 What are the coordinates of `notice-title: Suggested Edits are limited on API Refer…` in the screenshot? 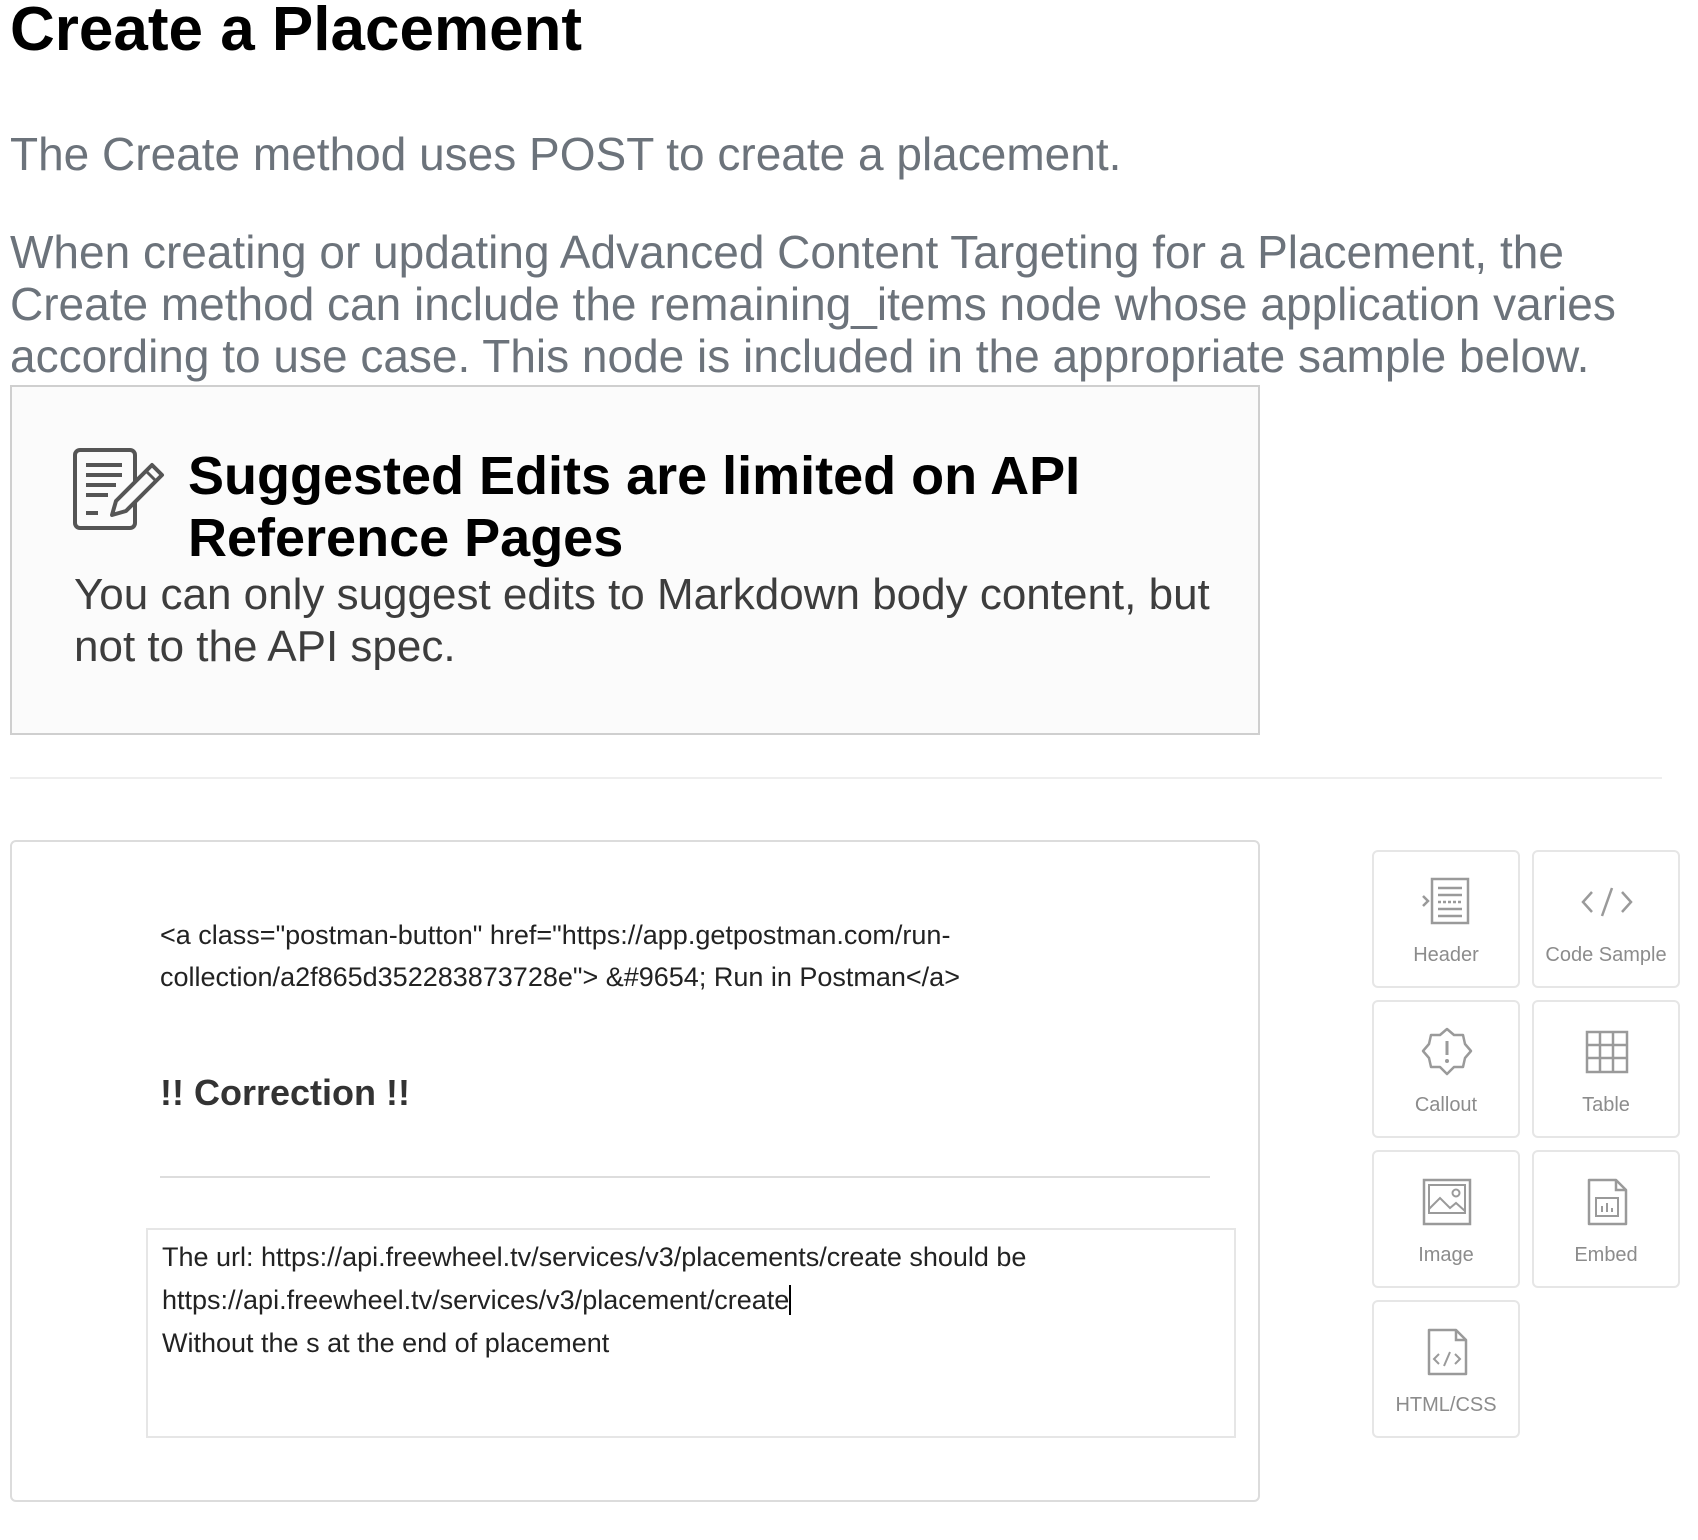 It's located at (634, 507).